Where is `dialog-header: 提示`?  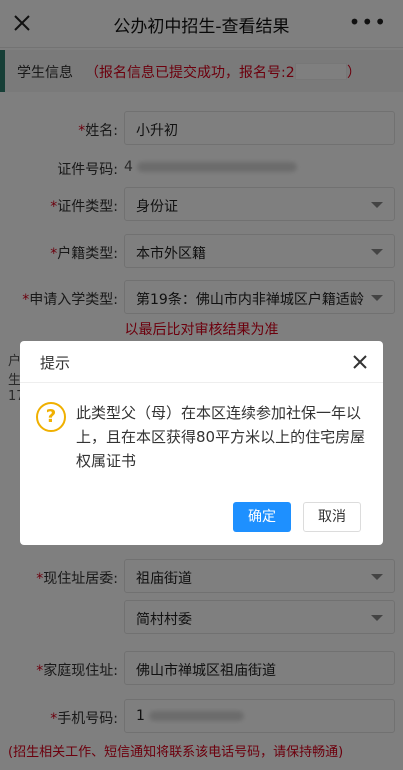
dialog-header: 提示 is located at coordinates (201, 362).